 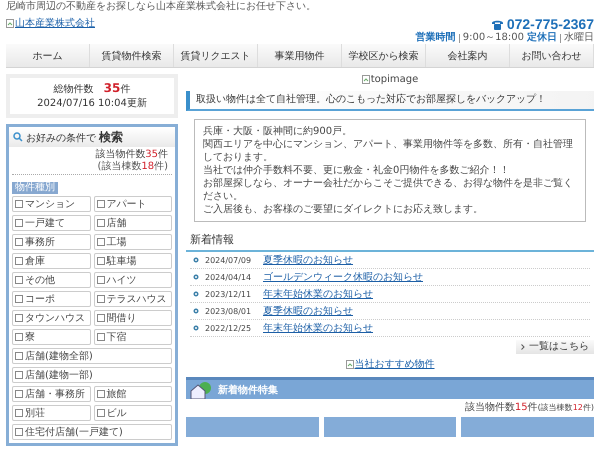 I want to click on nav-item: 学校区から検索, so click(x=384, y=55).